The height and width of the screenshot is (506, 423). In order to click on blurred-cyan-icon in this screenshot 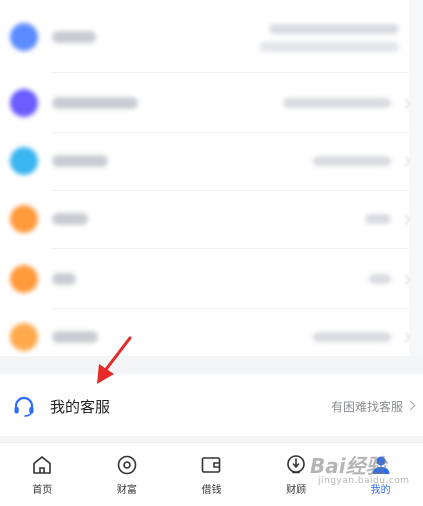, I will do `click(24, 161)`.